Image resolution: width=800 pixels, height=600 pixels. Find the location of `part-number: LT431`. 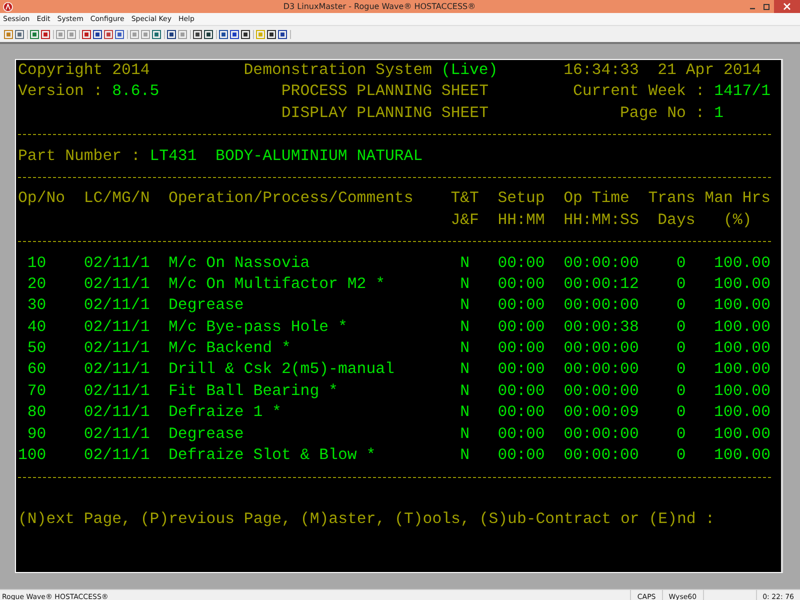

part-number: LT431 is located at coordinates (173, 156).